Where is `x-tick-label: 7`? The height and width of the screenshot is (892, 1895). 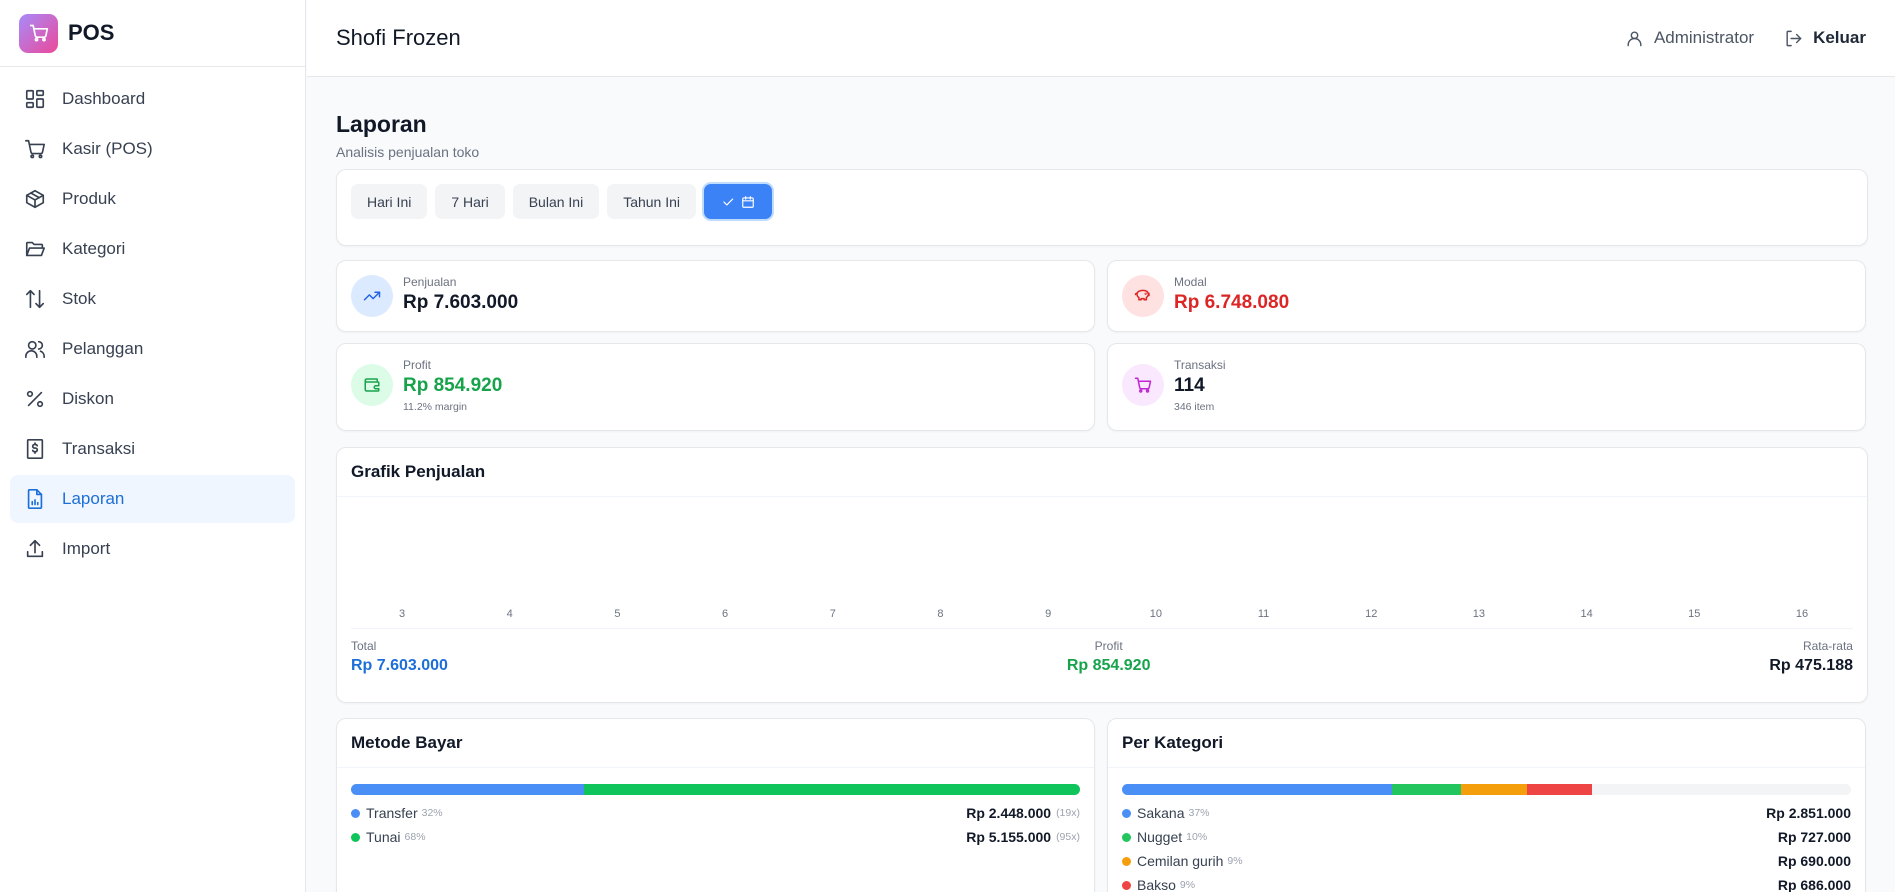
x-tick-label: 7 is located at coordinates (832, 614).